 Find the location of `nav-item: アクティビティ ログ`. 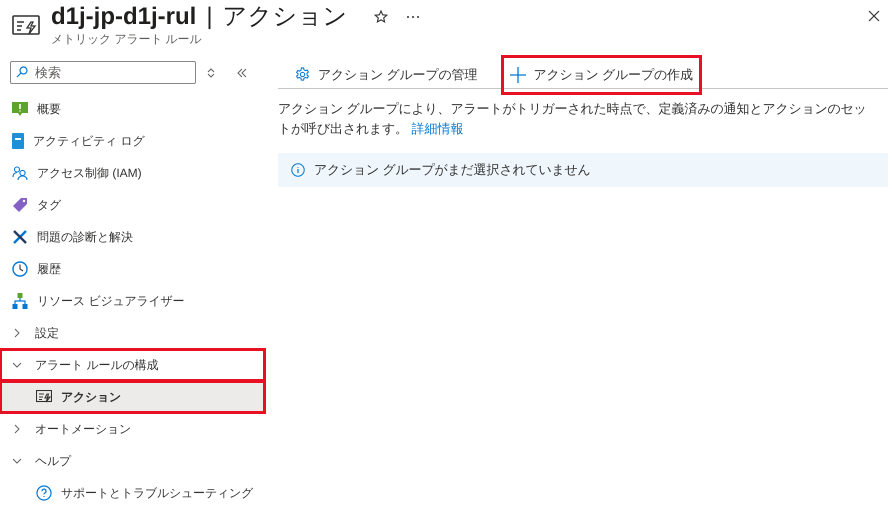

nav-item: アクティビティ ログ is located at coordinates (132, 141).